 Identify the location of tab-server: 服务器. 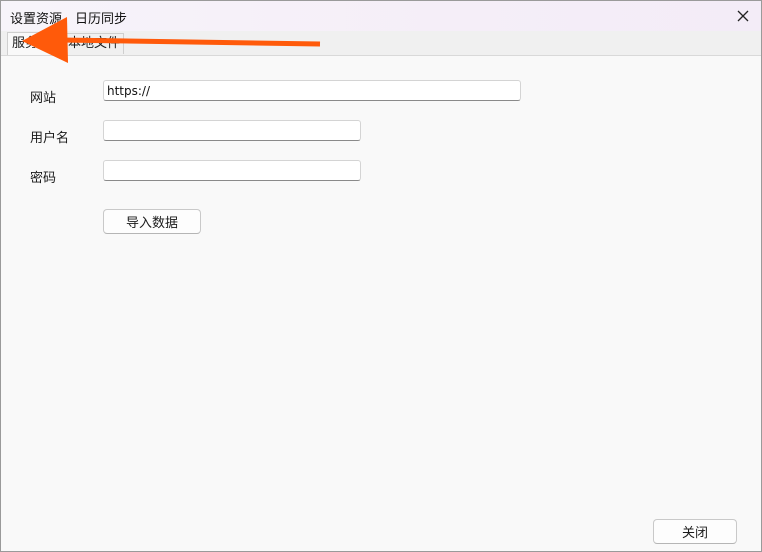
(32, 43).